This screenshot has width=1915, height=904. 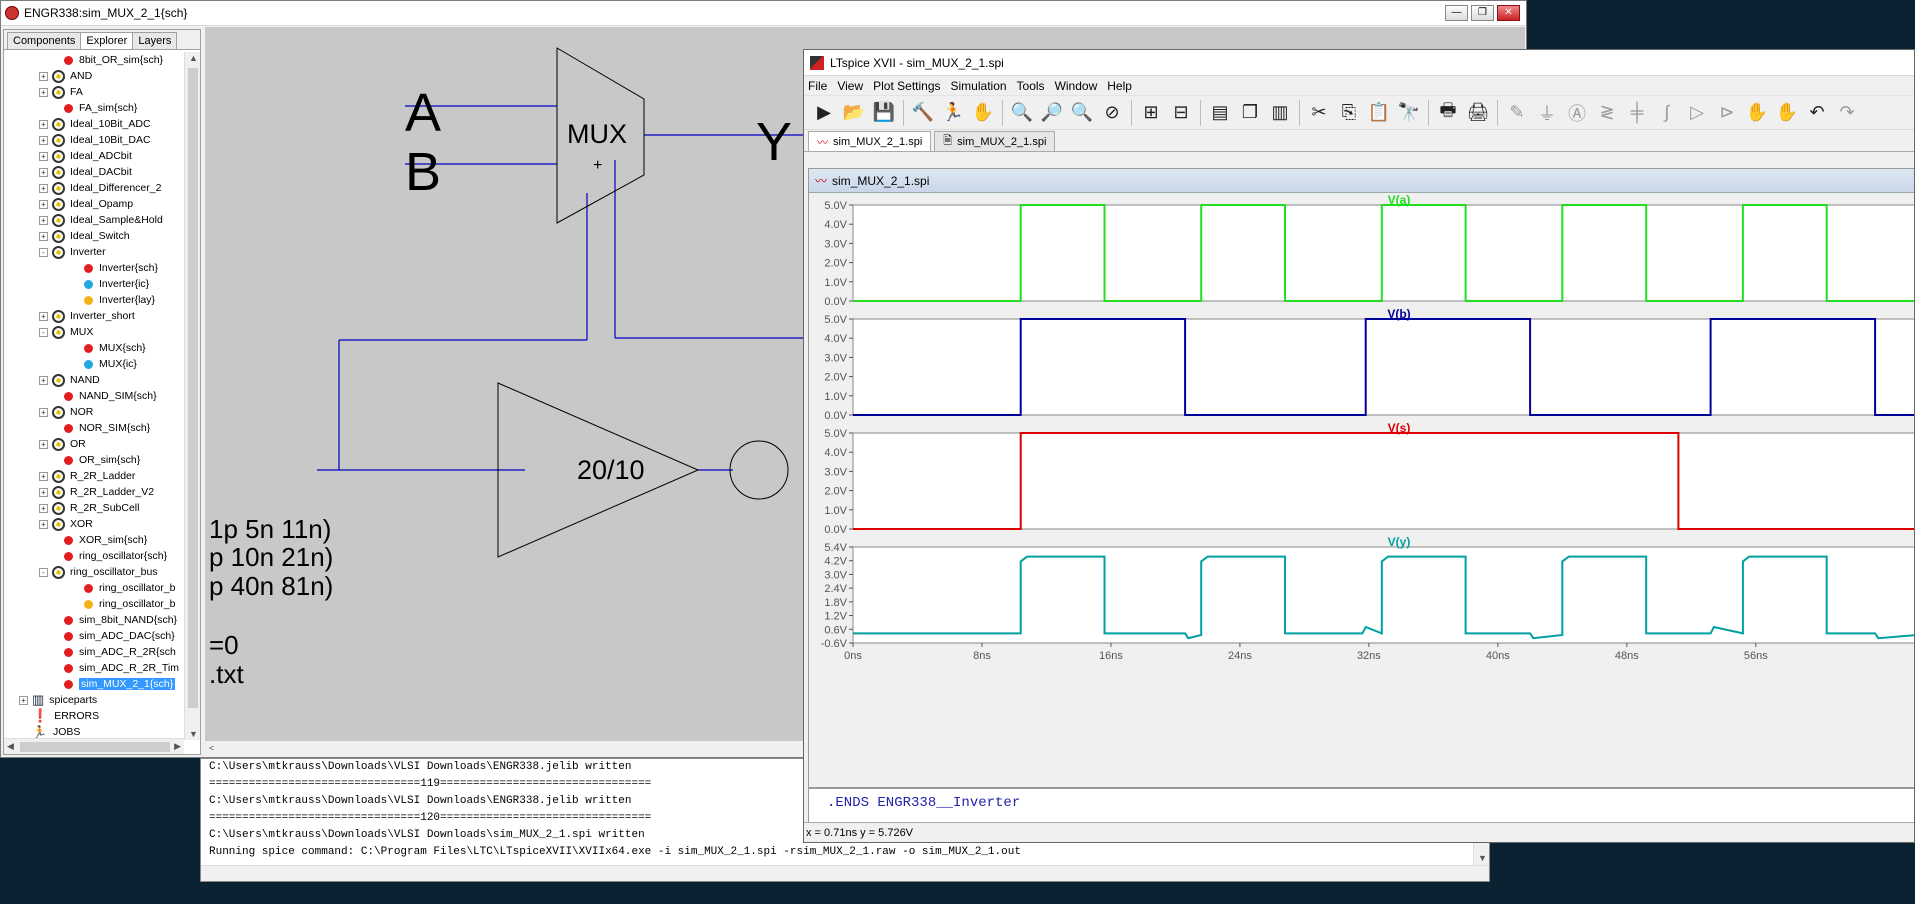 I want to click on scroll-up-icon: ▲, so click(x=193, y=58).